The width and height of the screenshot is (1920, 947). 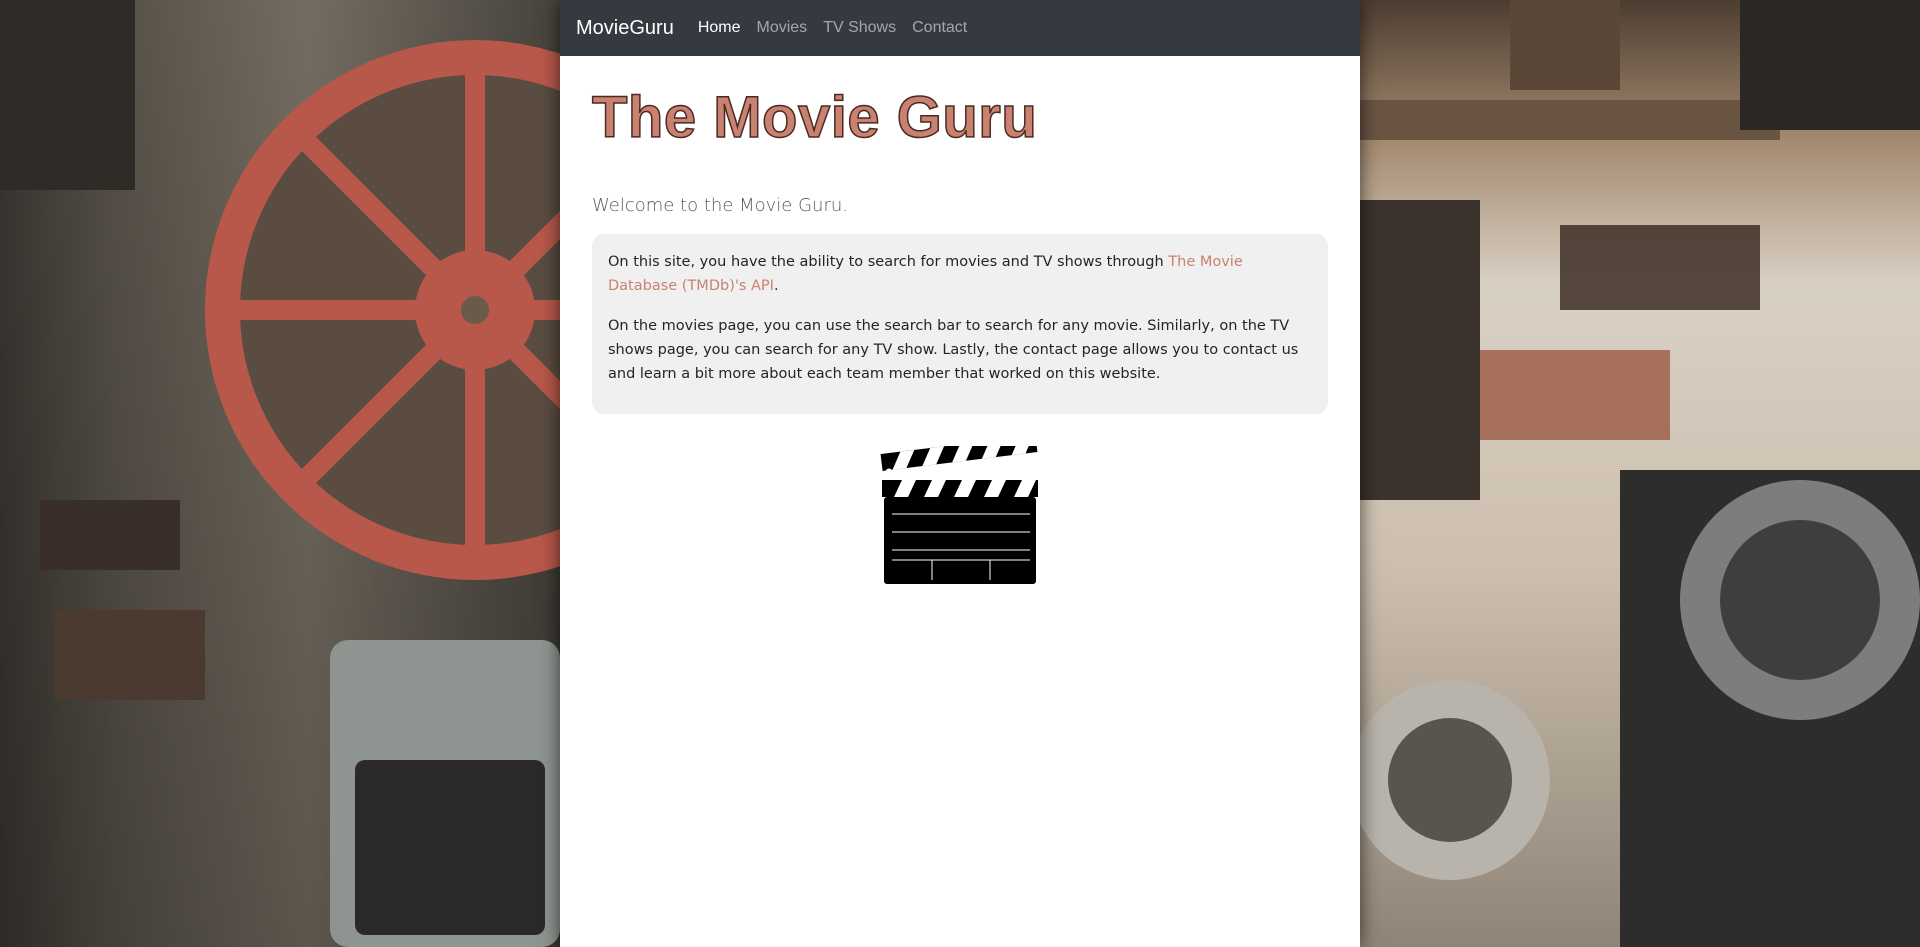 I want to click on nav-movies-link: Movies, so click(x=782, y=28).